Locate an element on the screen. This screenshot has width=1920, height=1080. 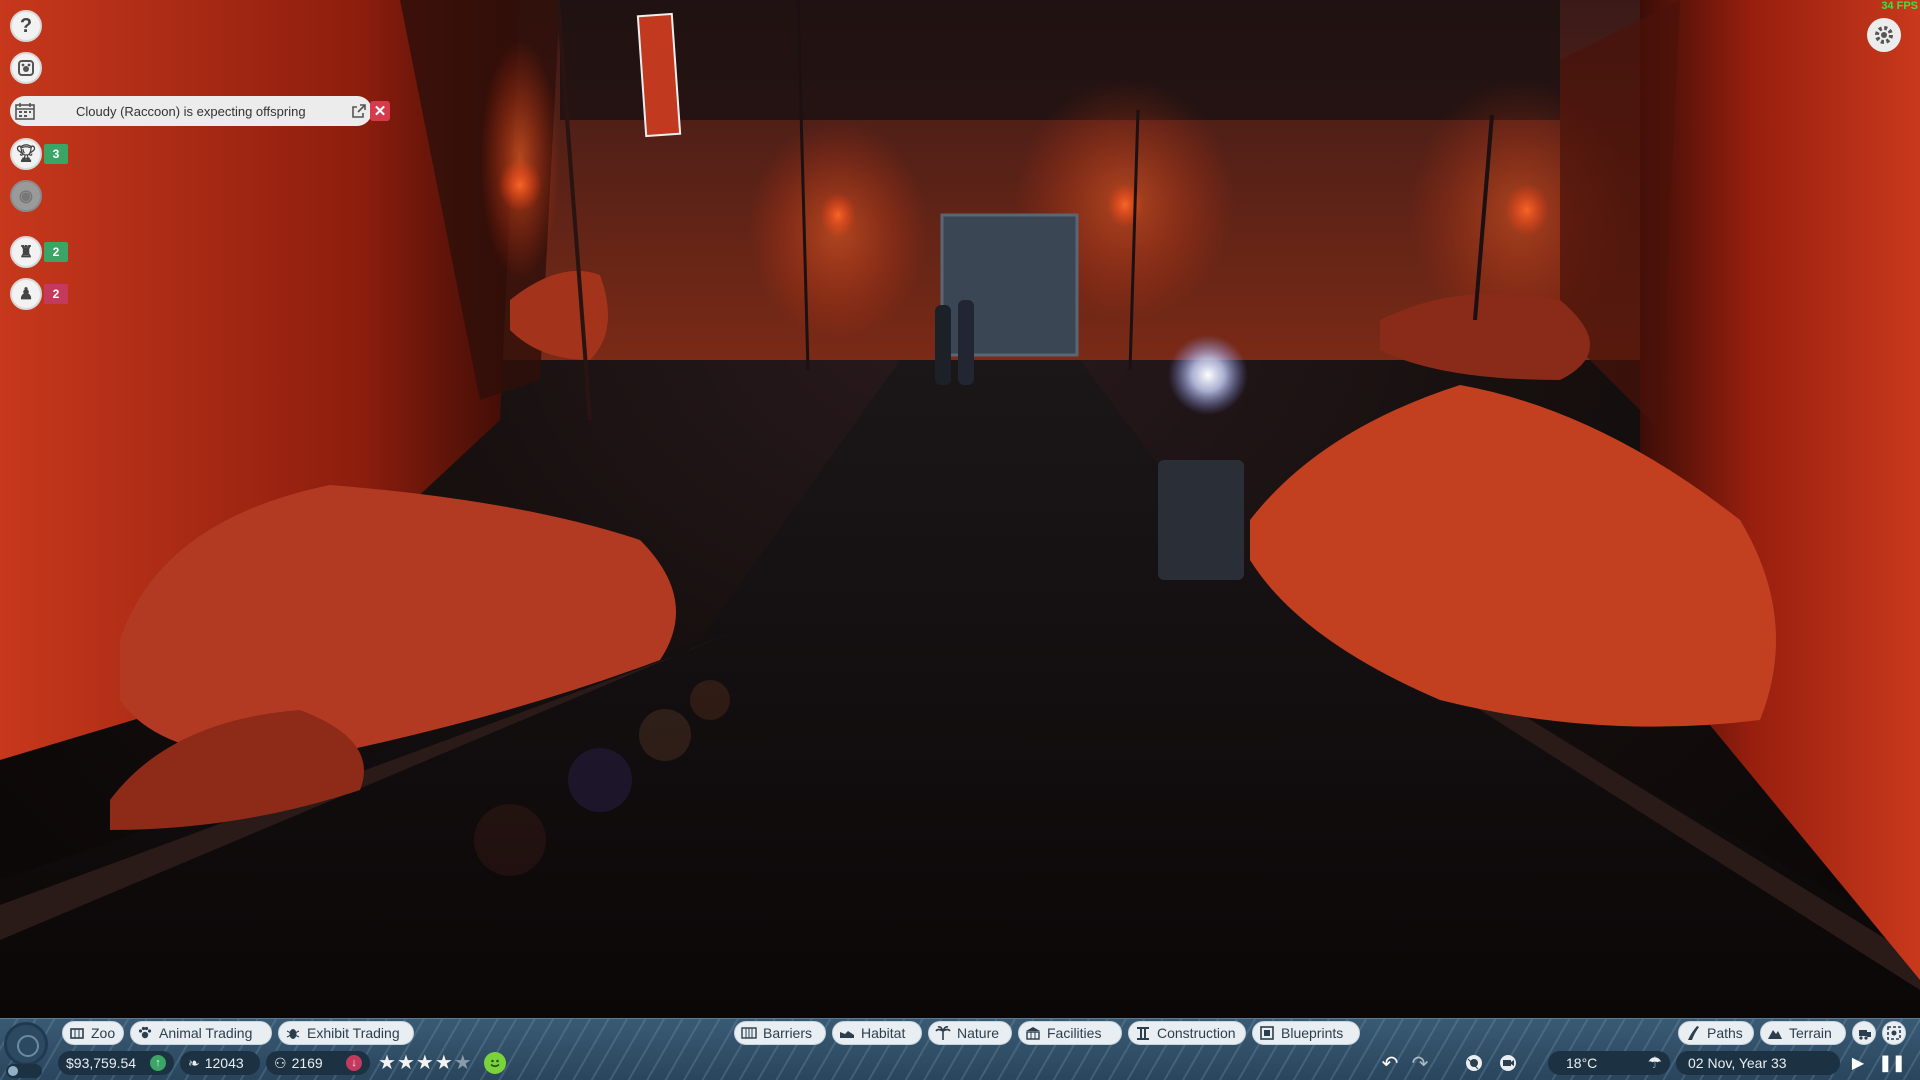
play-icon: ▶ is located at coordinates (1858, 1063).